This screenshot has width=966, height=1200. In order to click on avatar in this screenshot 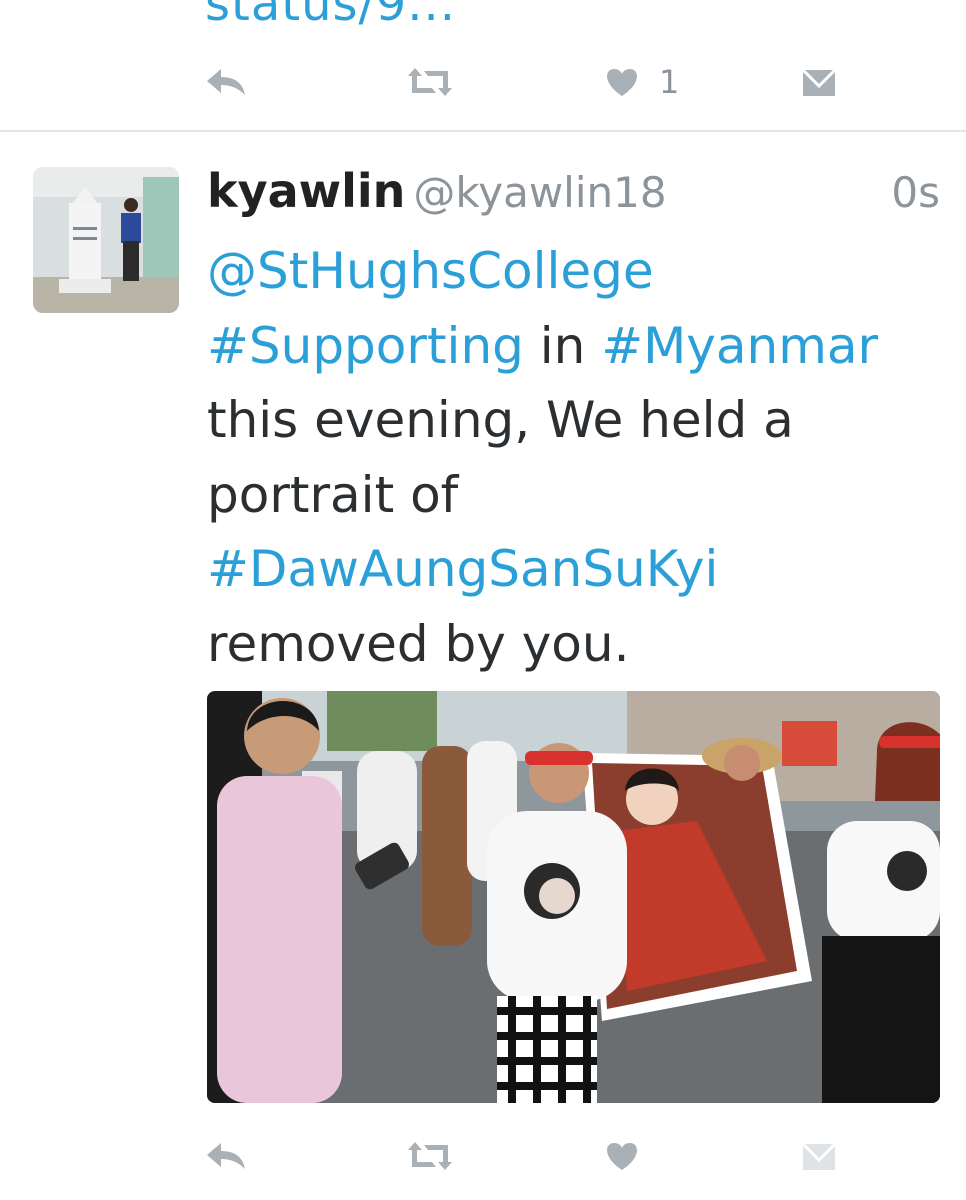, I will do `click(106, 240)`.